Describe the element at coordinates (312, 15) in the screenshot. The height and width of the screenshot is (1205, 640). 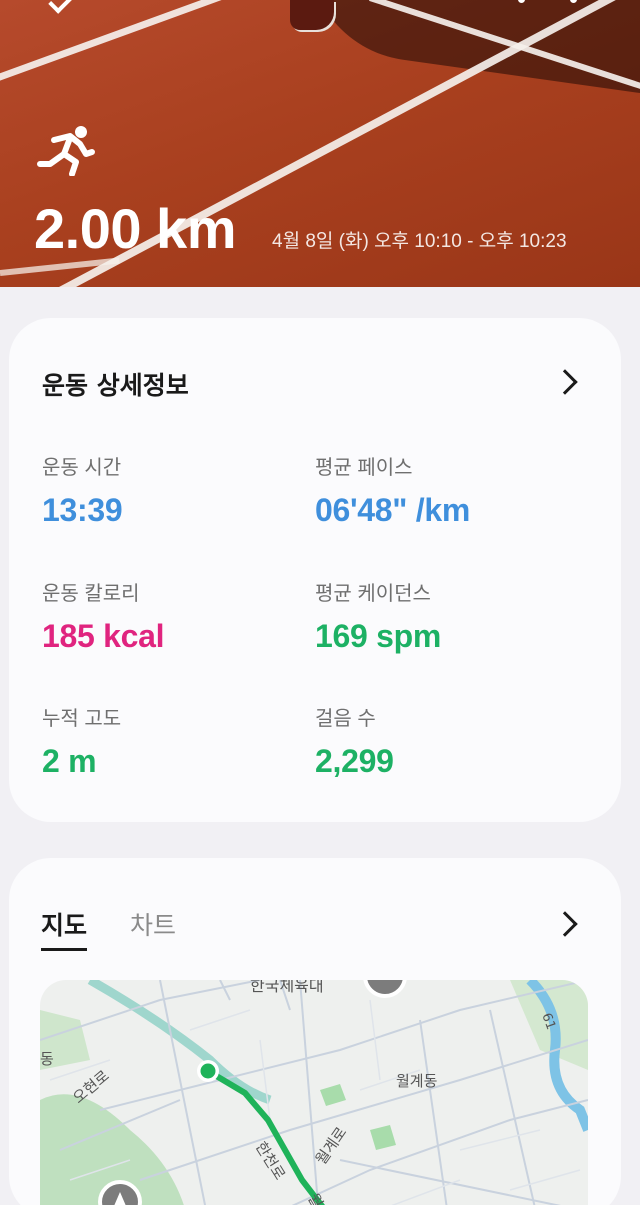
I see `runner-shoe-image` at that location.